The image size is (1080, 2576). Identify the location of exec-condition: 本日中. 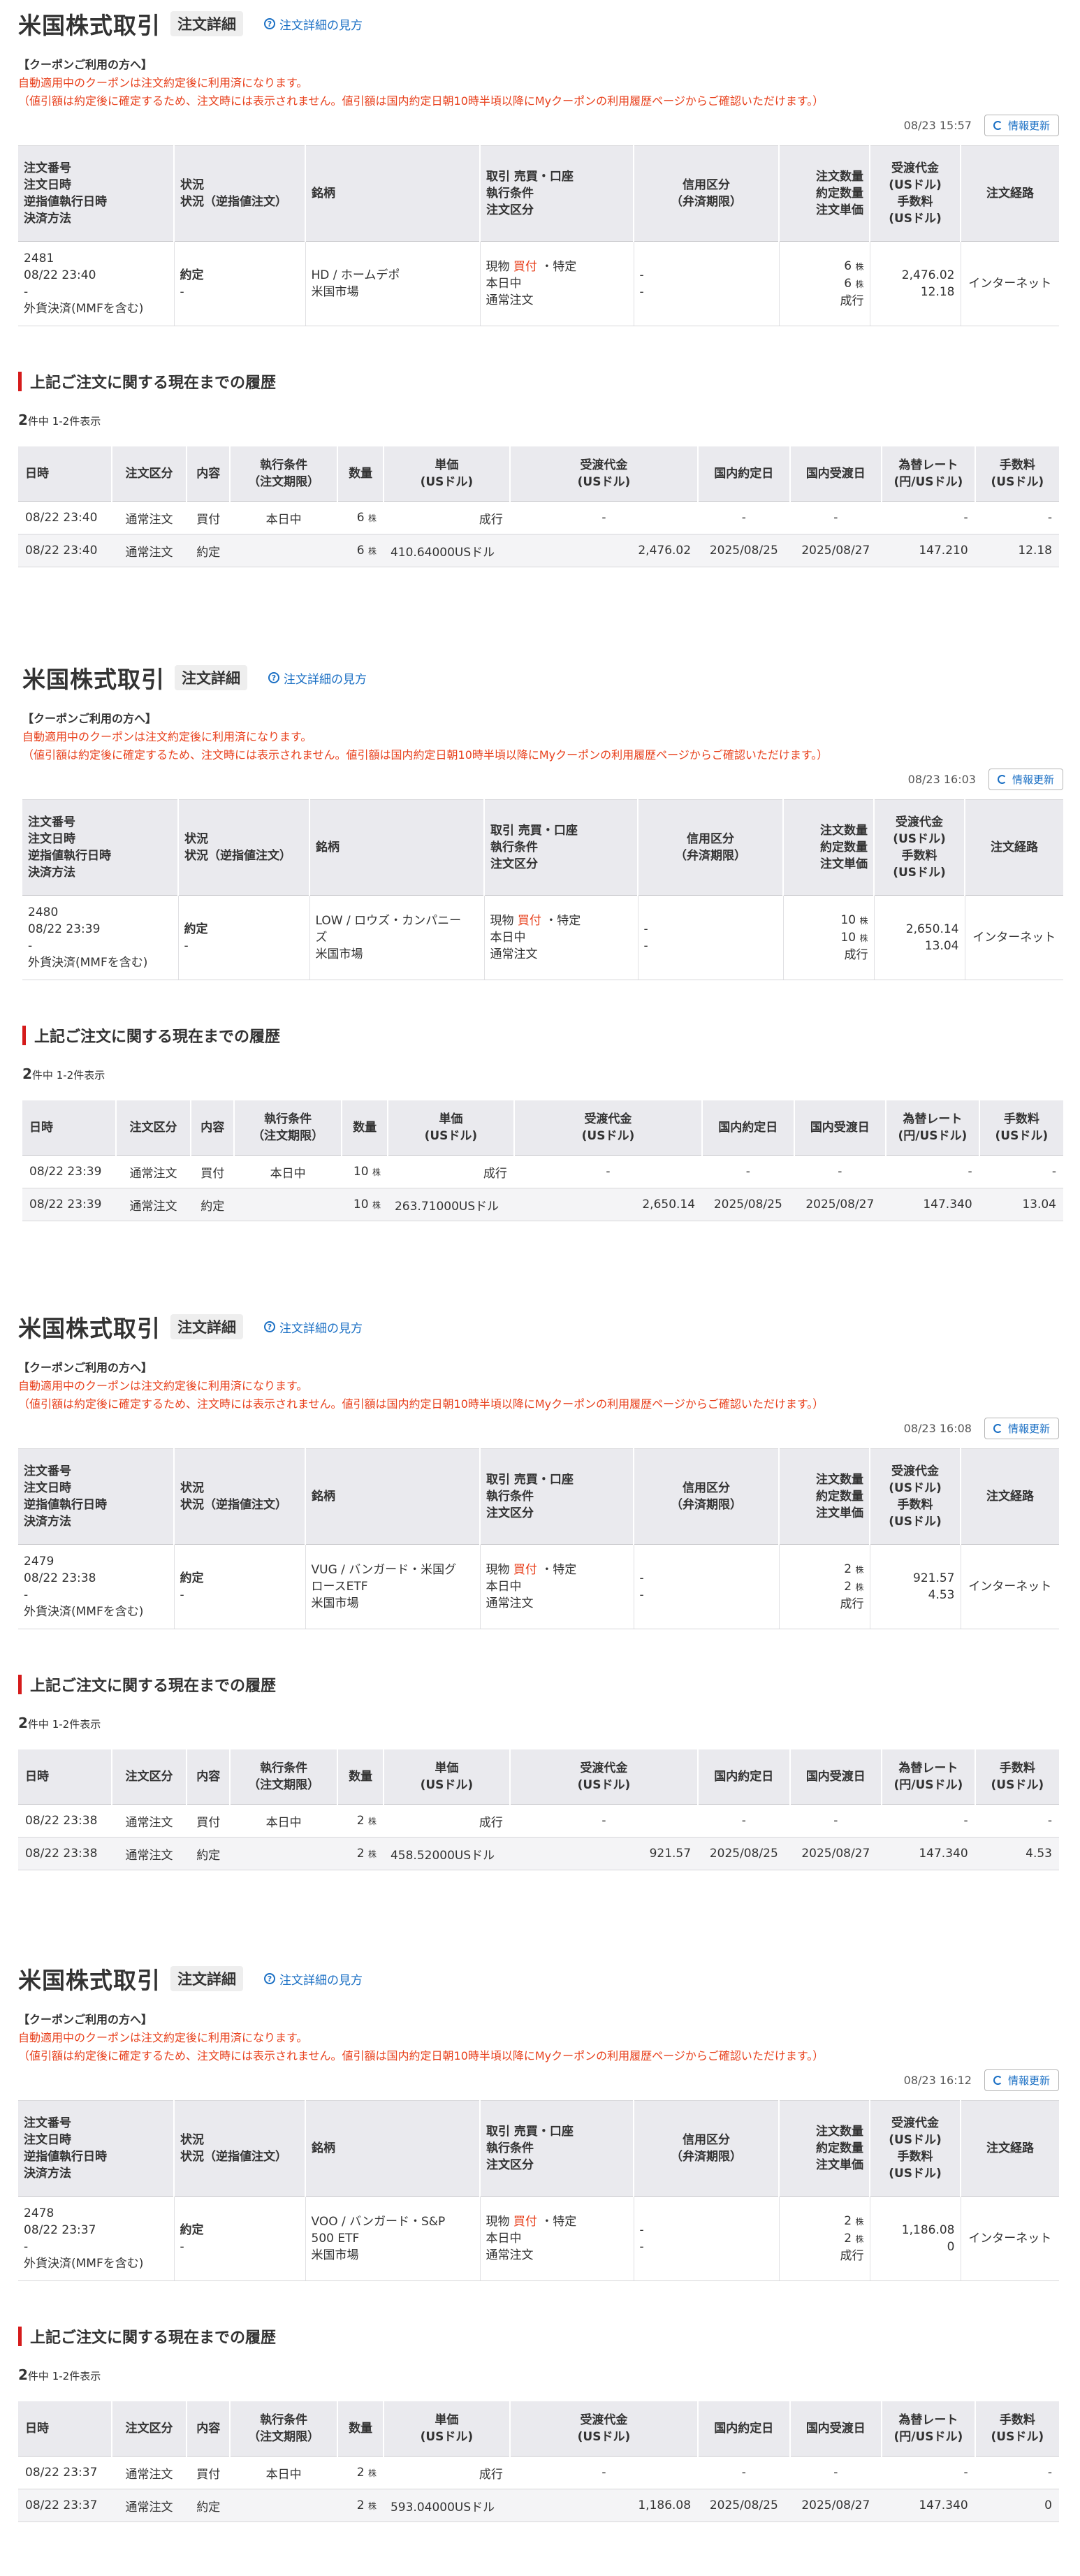
(504, 284).